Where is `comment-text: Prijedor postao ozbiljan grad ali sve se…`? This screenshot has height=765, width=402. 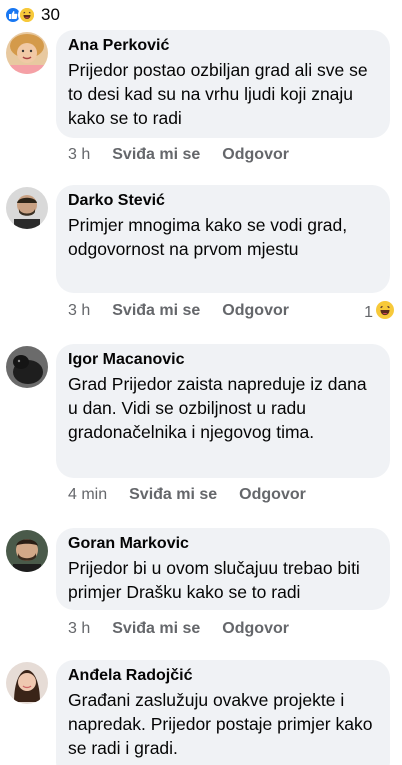 comment-text: Prijedor postao ozbiljan grad ali sve se… is located at coordinates (218, 94).